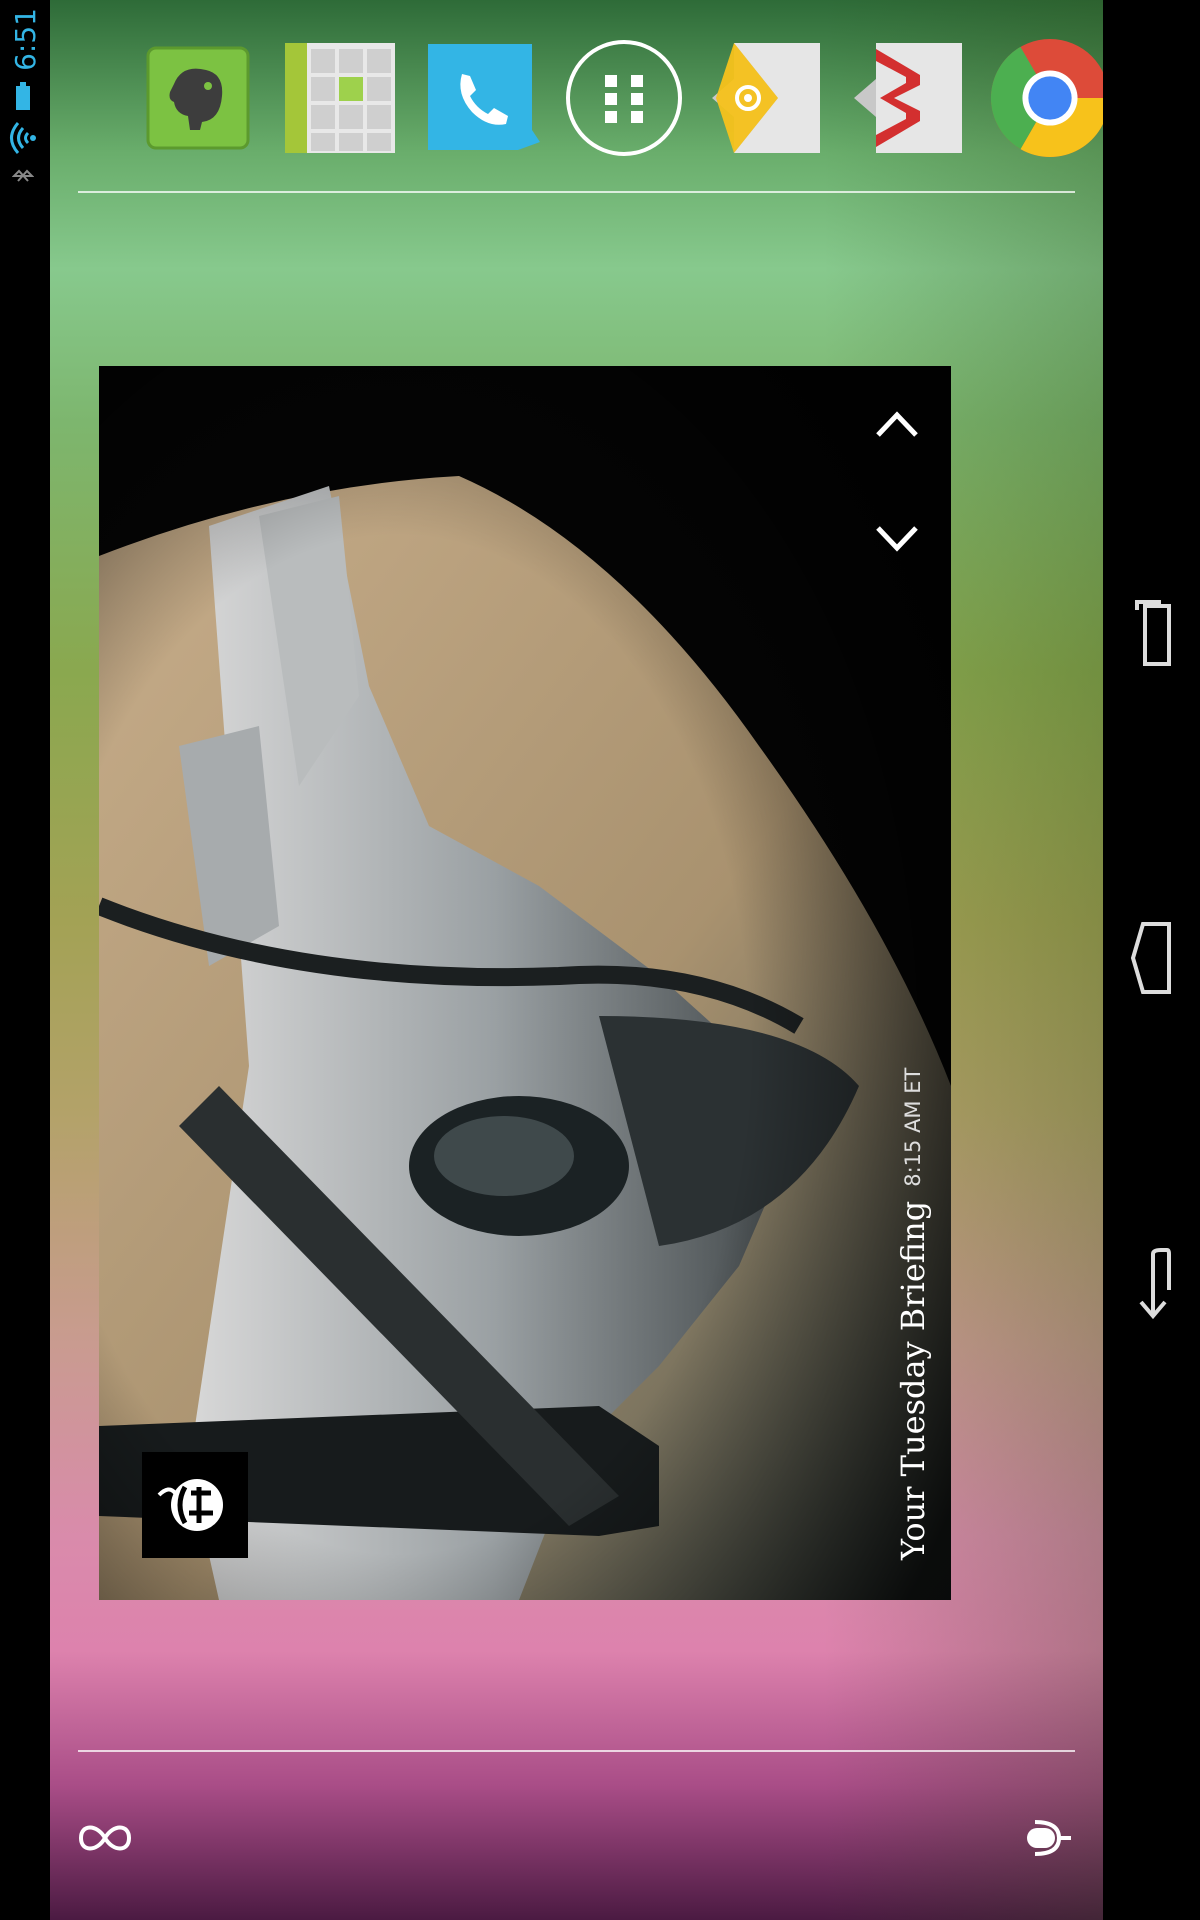 The height and width of the screenshot is (1920, 1200). I want to click on scroll-up-button, so click(897, 424).